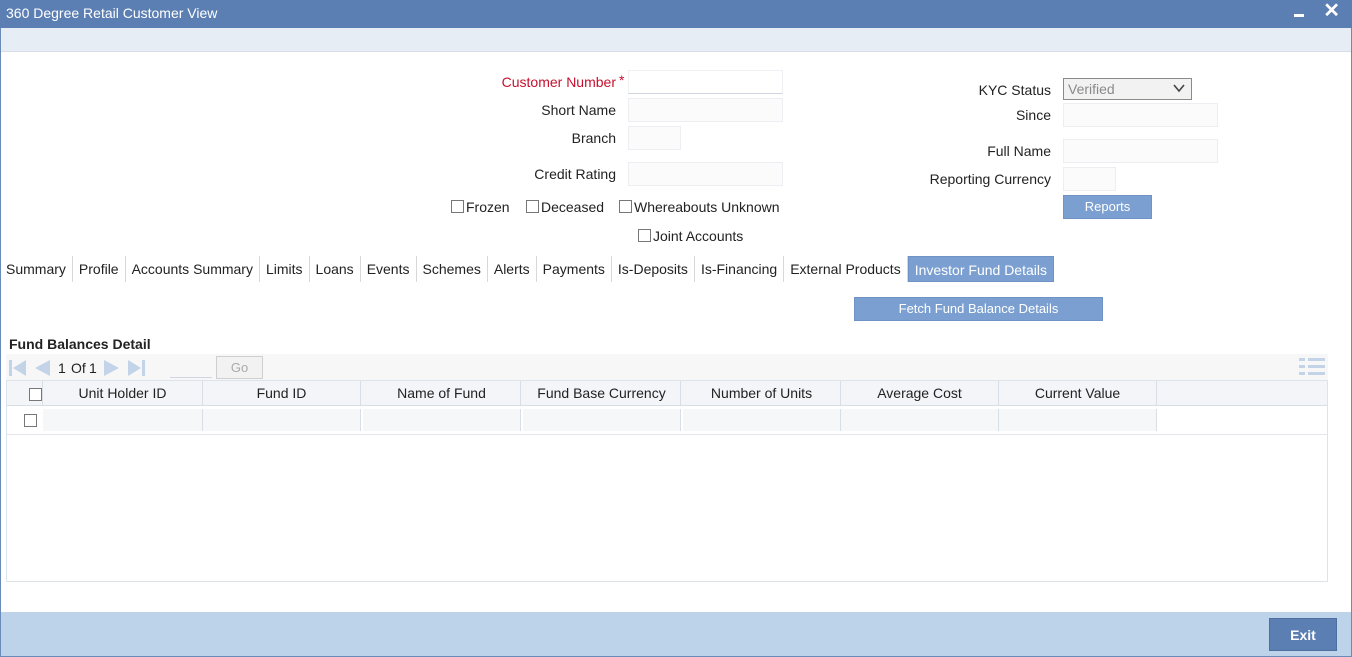 The width and height of the screenshot is (1352, 657). I want to click on deceased-checkbox, so click(532, 206).